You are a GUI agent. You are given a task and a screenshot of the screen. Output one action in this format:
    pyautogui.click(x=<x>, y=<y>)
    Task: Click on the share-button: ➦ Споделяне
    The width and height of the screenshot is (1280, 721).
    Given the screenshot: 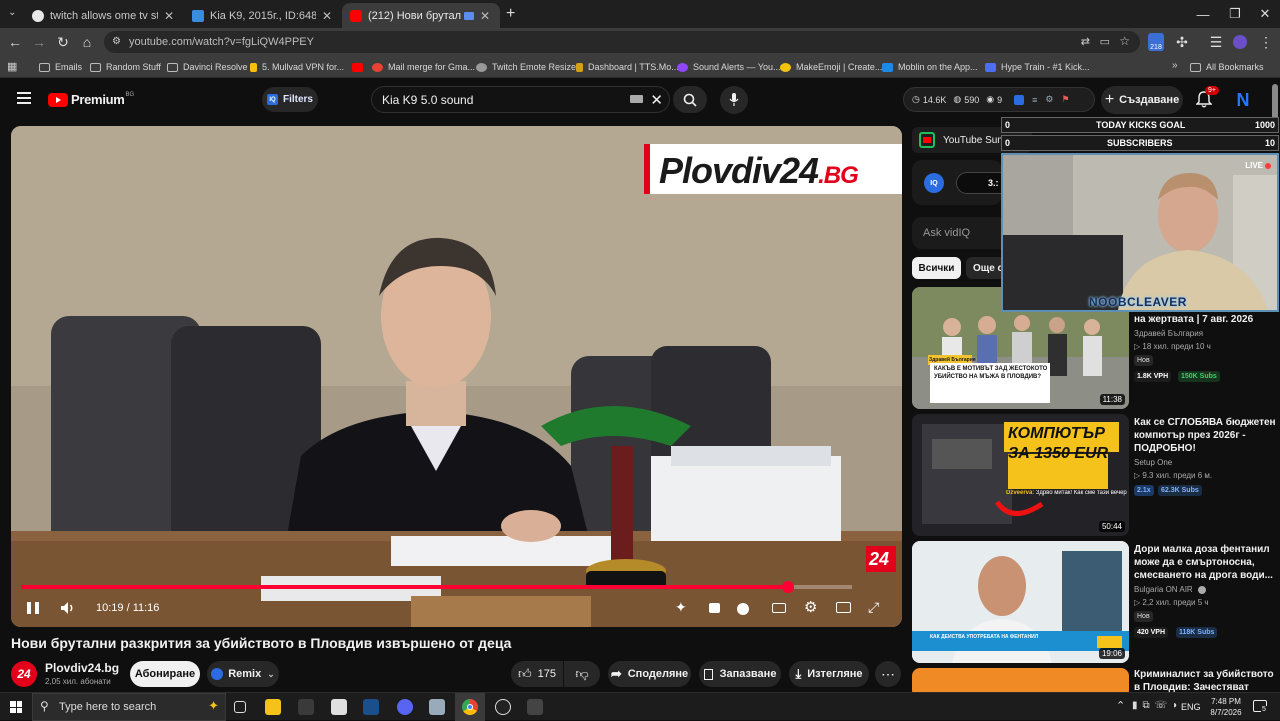 What is the action you would take?
    pyautogui.click(x=649, y=674)
    